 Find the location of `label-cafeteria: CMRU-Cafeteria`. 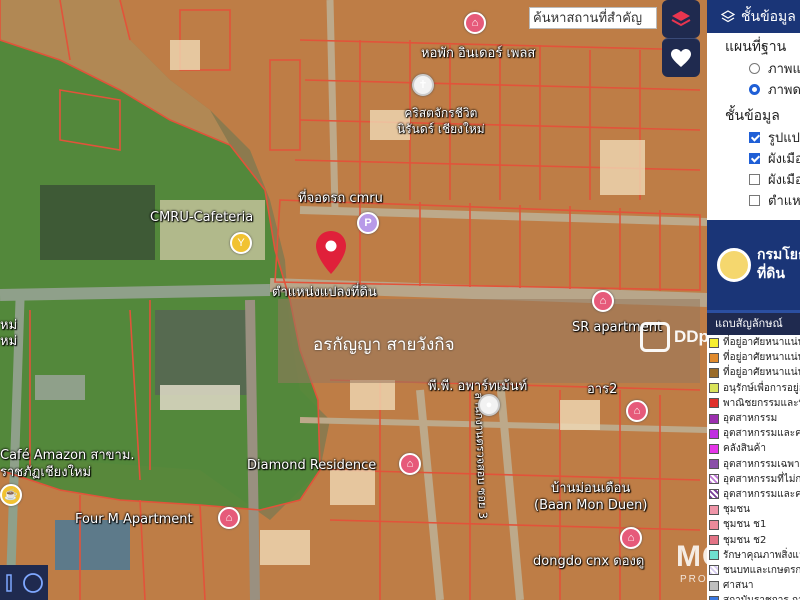

label-cafeteria: CMRU-Cafeteria is located at coordinates (201, 217).